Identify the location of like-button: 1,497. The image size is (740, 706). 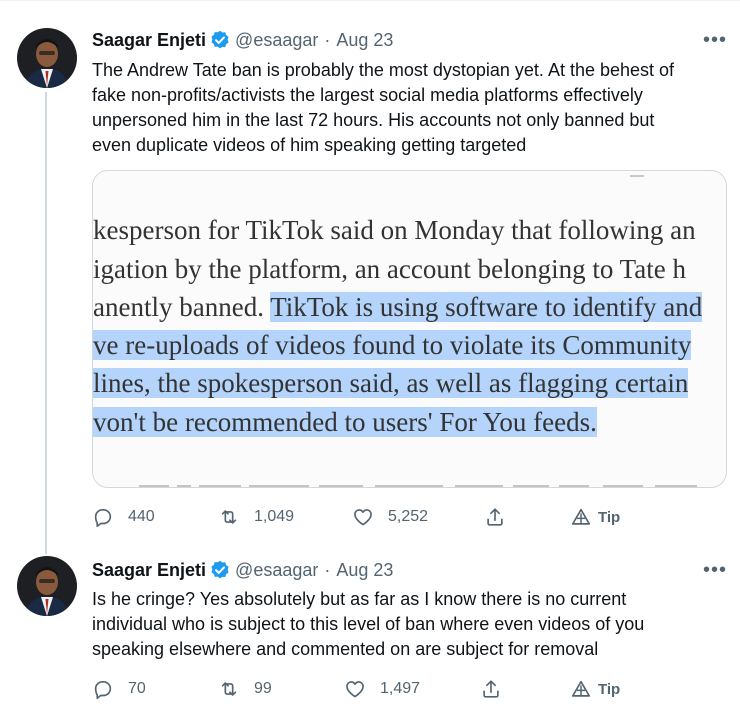
(382, 689).